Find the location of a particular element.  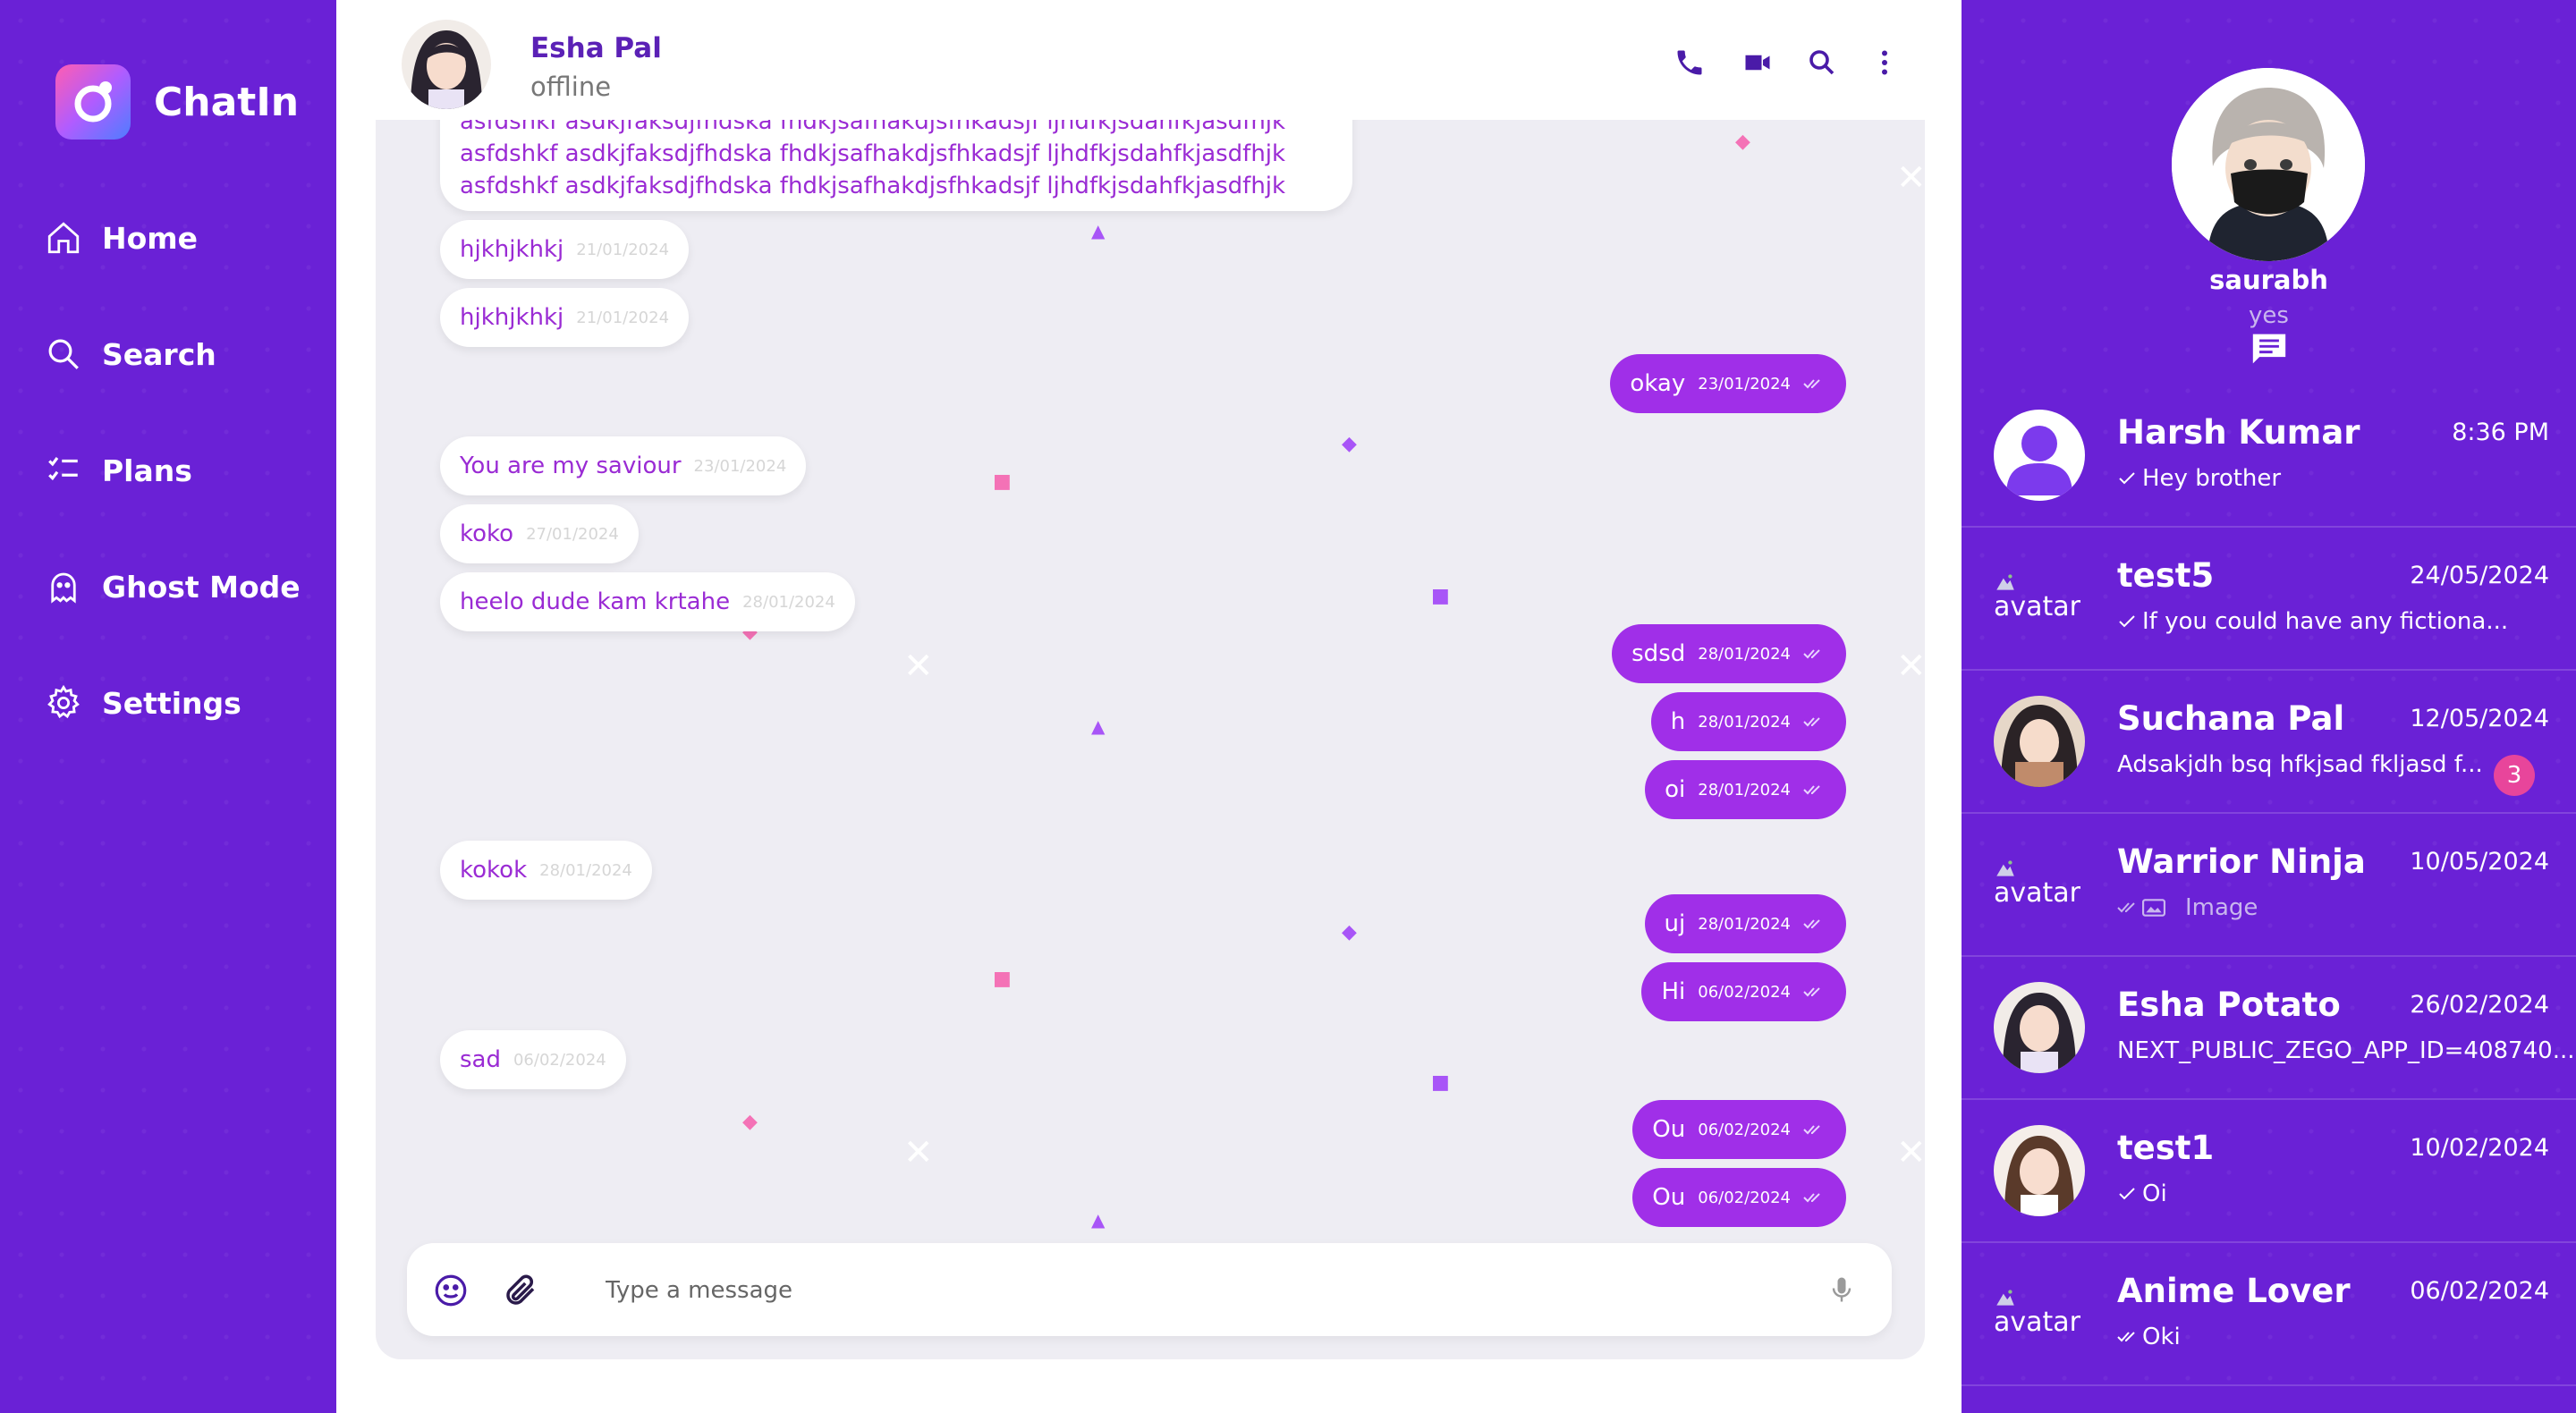

more-vertical-icon is located at coordinates (1884, 63).